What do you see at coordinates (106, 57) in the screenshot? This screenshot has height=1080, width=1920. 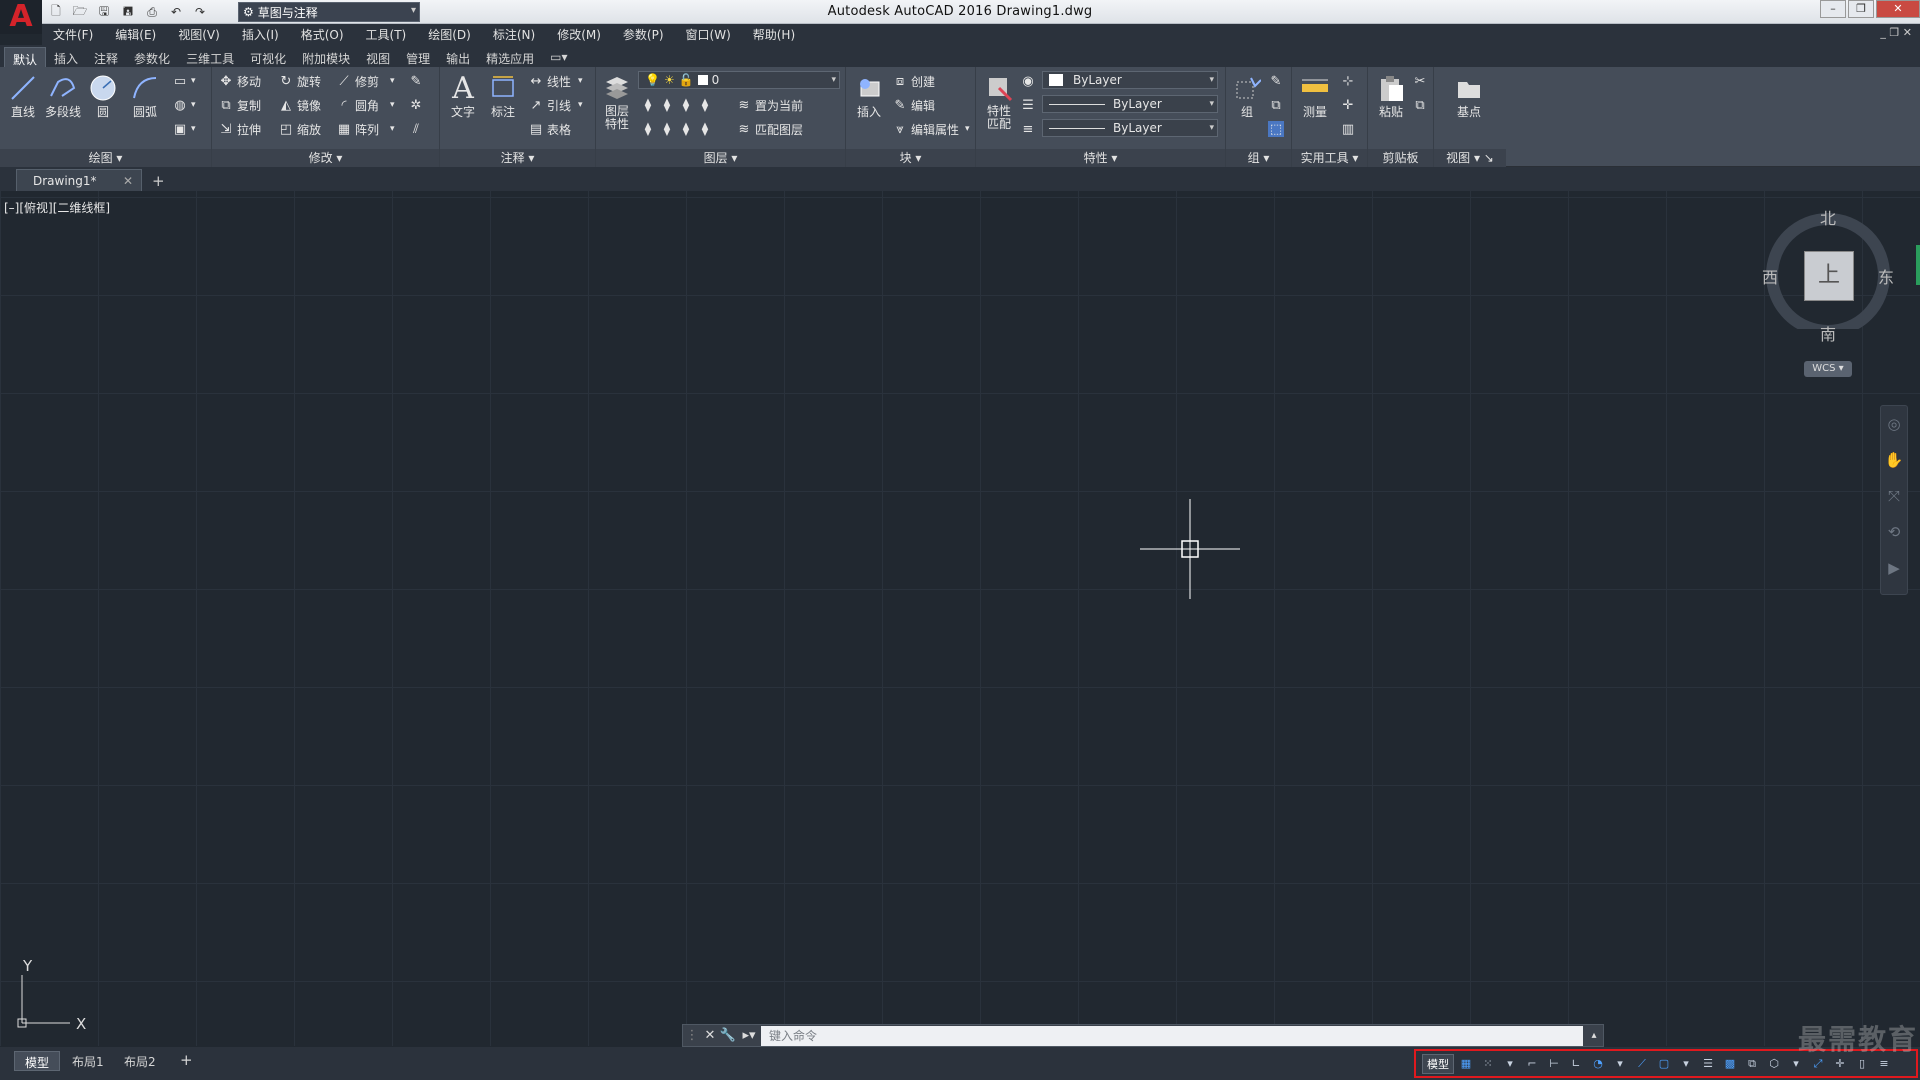 I see `tab-annotate: 注释` at bounding box center [106, 57].